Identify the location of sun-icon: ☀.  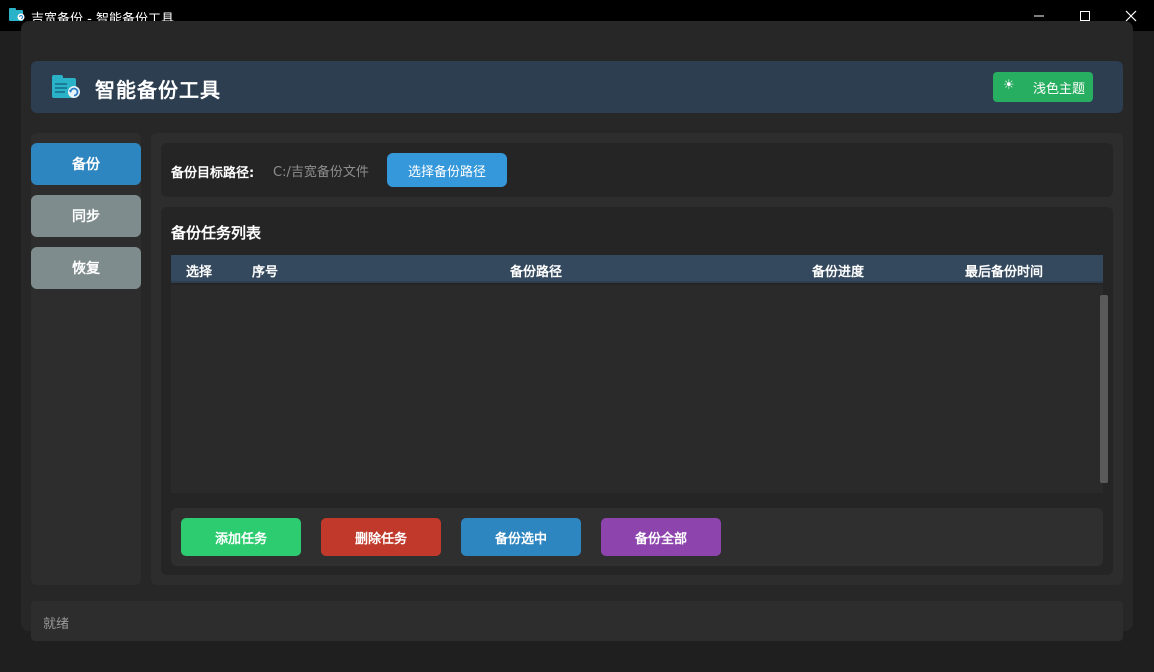
(1009, 85).